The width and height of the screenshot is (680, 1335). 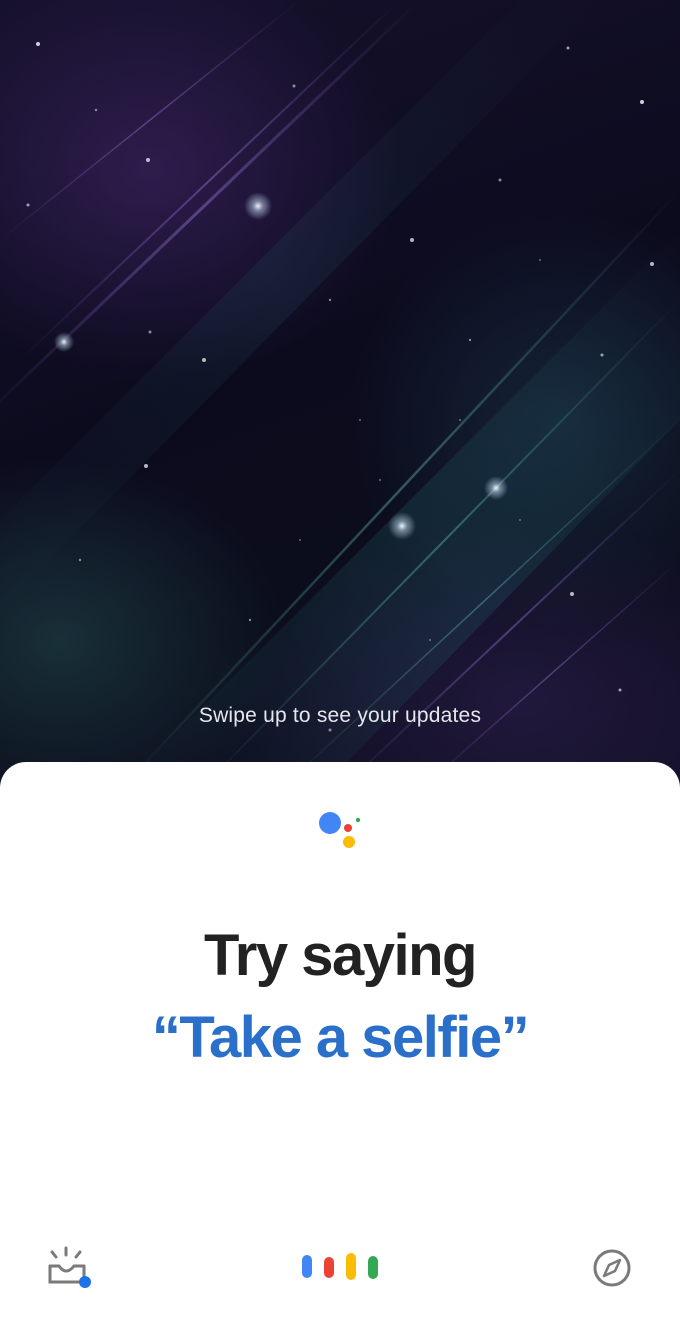 I want to click on swipe-up-hint: Swipe up to see your updates, so click(x=340, y=716).